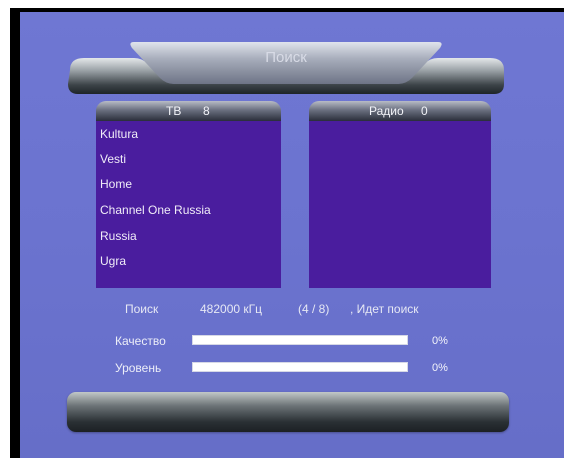 Image resolution: width=566 pixels, height=458 pixels. What do you see at coordinates (116, 184) in the screenshot?
I see `channel-item: Home` at bounding box center [116, 184].